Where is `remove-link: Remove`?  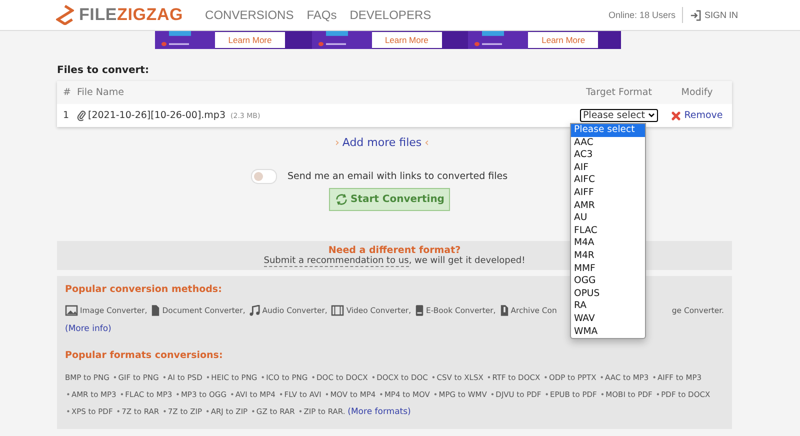 remove-link: Remove is located at coordinates (697, 115).